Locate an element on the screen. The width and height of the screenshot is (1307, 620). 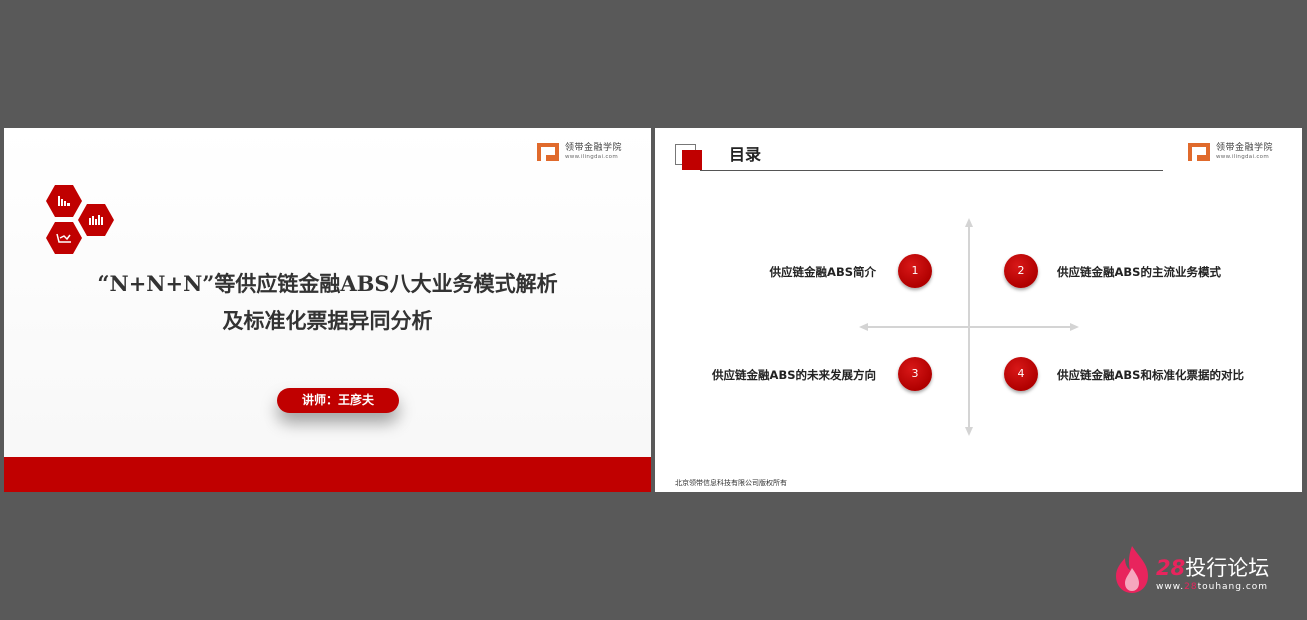
forum-watermark: 28投行论坛 www.28touhang.com is located at coordinates (1197, 570).